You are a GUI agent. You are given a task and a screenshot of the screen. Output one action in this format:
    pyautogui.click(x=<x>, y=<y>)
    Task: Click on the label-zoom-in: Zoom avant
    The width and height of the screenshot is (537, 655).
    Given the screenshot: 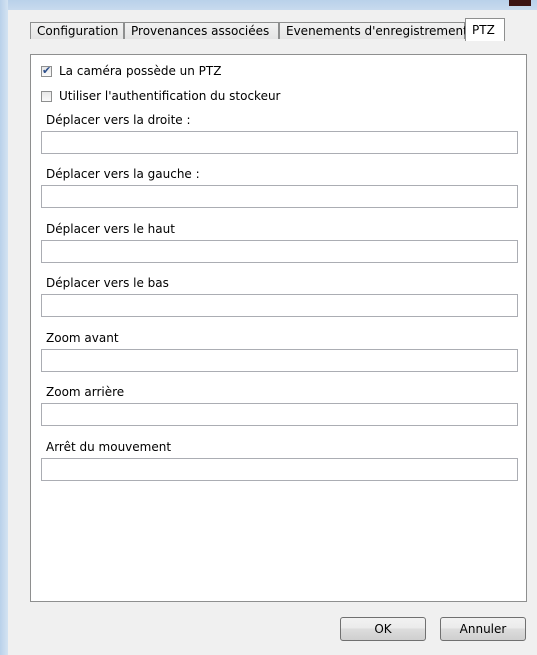 What is the action you would take?
    pyautogui.click(x=82, y=338)
    